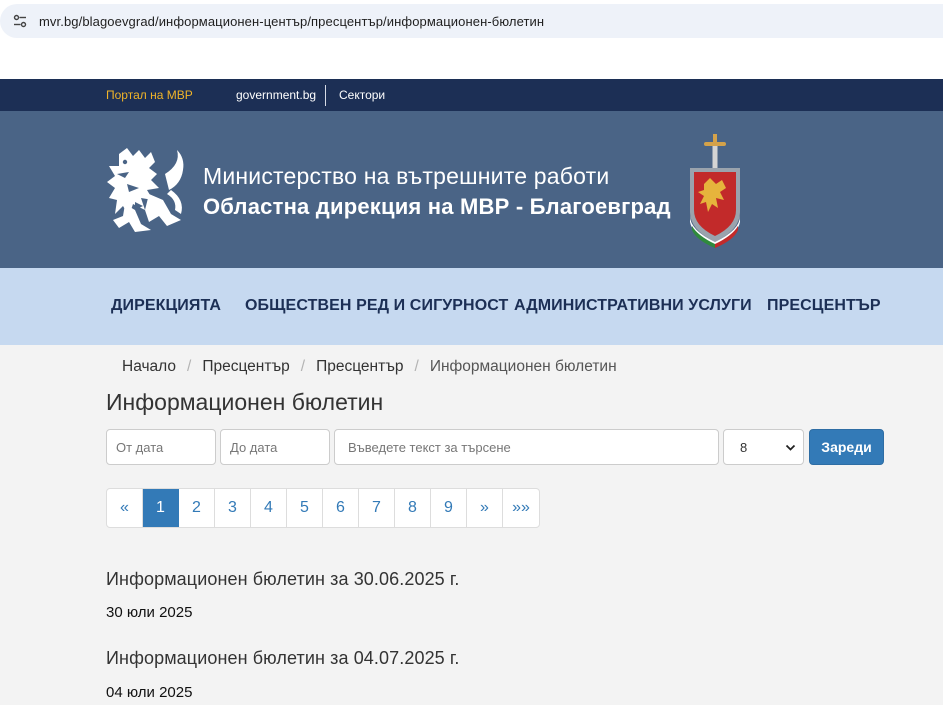  What do you see at coordinates (276, 95) in the screenshot?
I see `government-link: government.bg` at bounding box center [276, 95].